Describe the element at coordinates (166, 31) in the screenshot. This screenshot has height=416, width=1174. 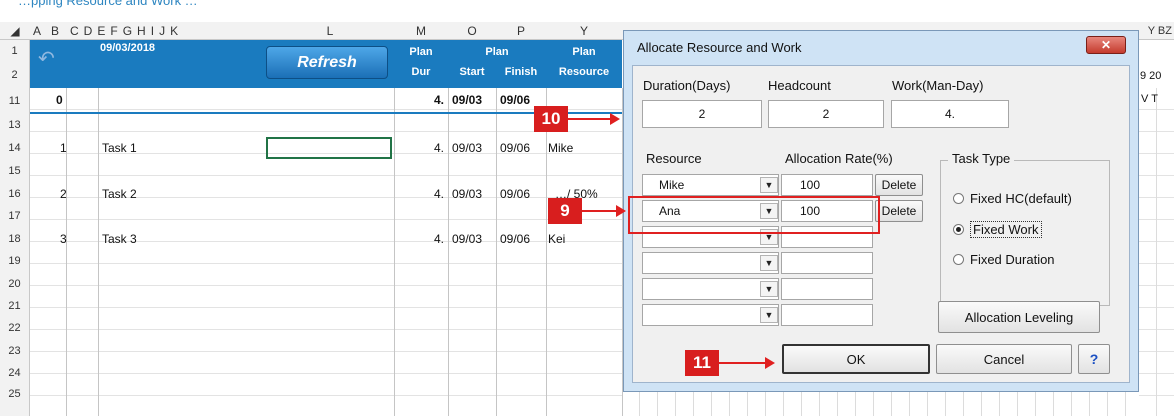
I see `col-c-k: CDEFGHIJK` at that location.